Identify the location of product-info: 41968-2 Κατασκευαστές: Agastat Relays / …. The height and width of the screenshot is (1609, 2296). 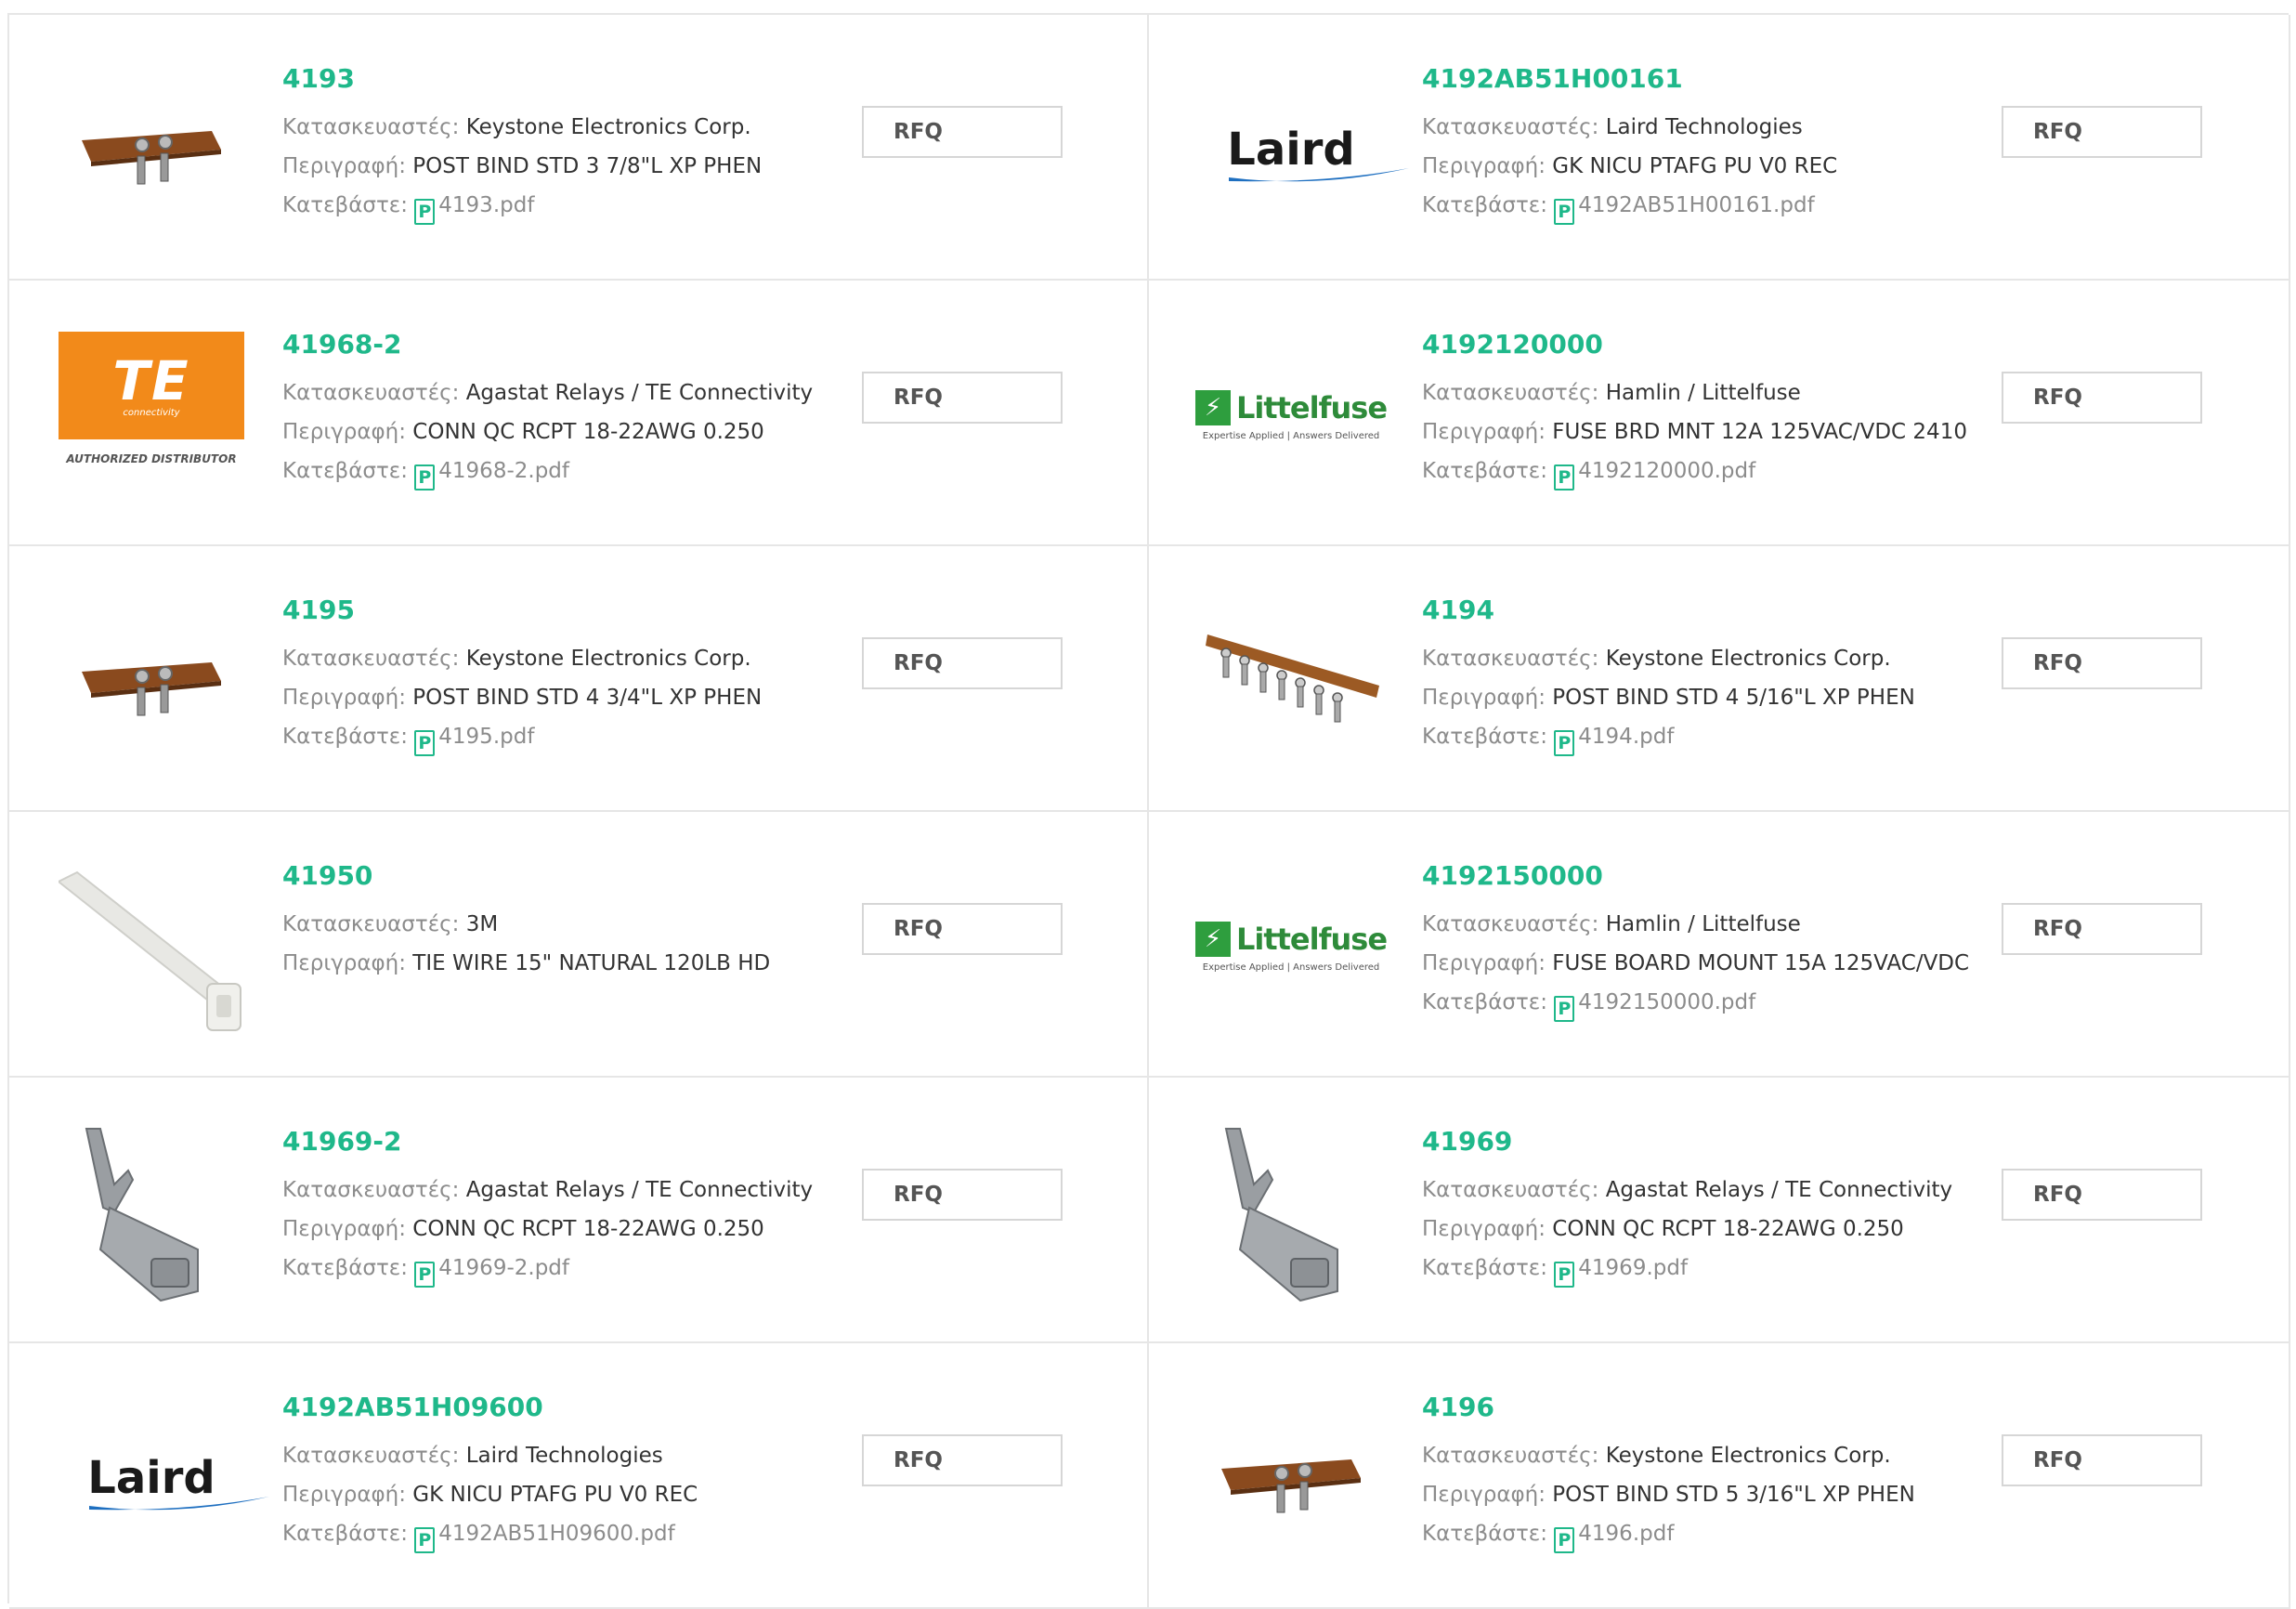
(575, 410).